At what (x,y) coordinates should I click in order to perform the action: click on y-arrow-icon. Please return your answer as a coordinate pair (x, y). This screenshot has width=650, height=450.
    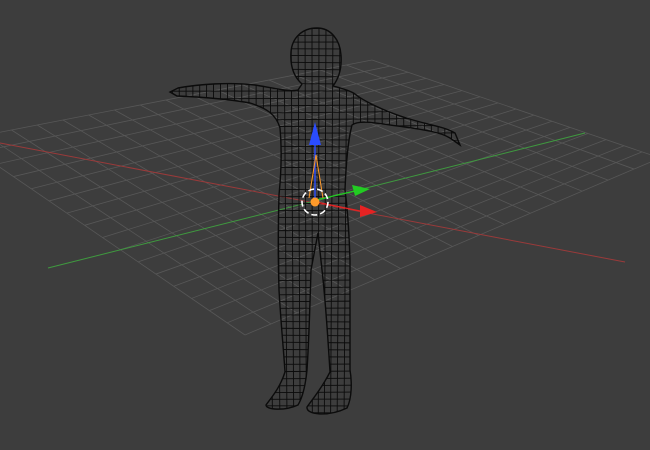
    Looking at the image, I should click on (361, 190).